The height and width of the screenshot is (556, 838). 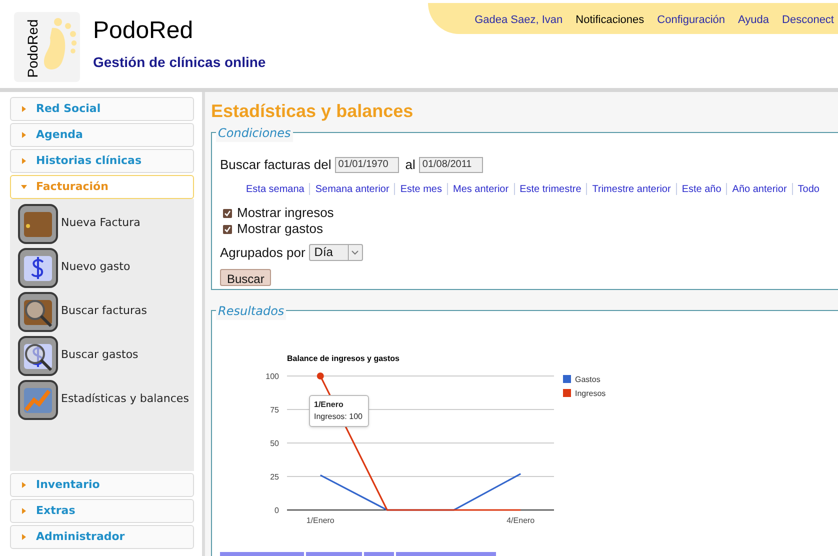 I want to click on header-link: Ayuda, so click(x=754, y=20).